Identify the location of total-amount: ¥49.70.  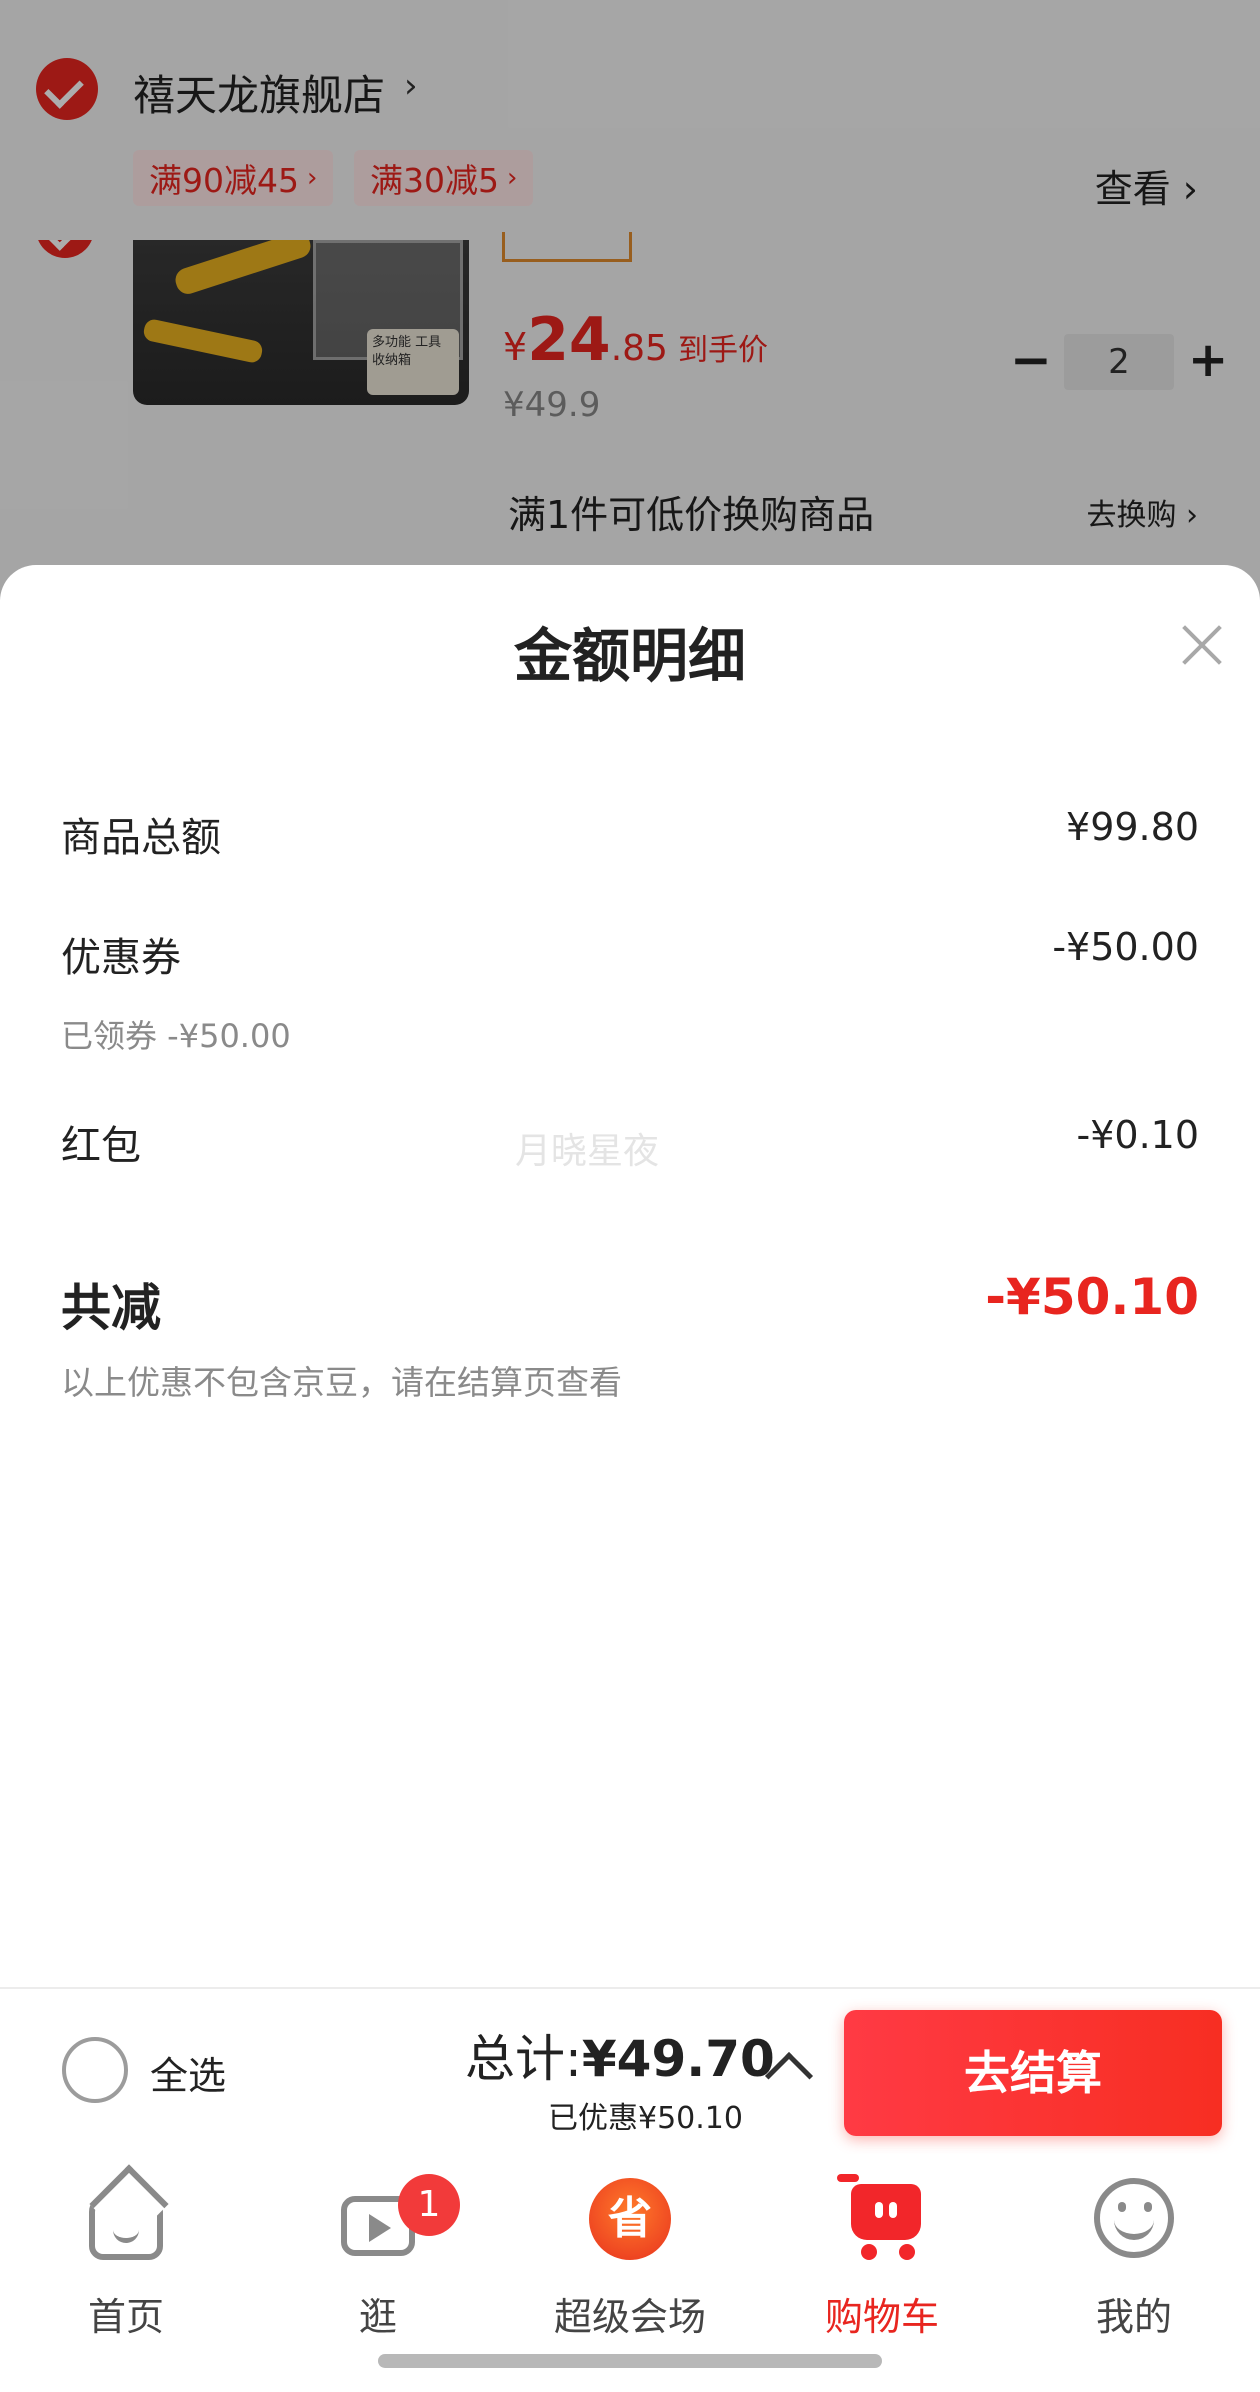
(678, 2059).